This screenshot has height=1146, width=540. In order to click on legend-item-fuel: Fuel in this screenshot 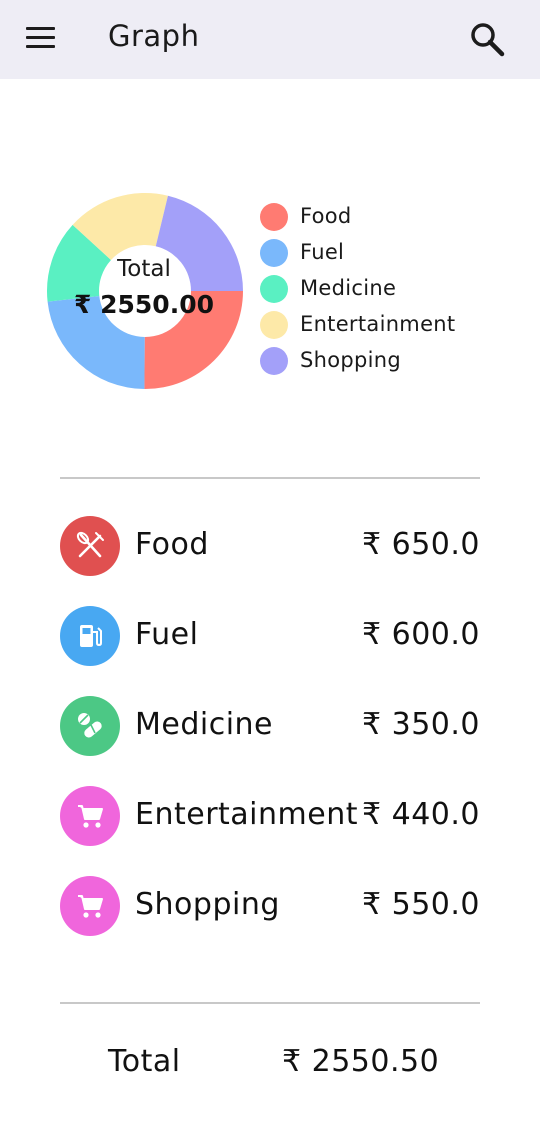, I will do `click(380, 251)`.